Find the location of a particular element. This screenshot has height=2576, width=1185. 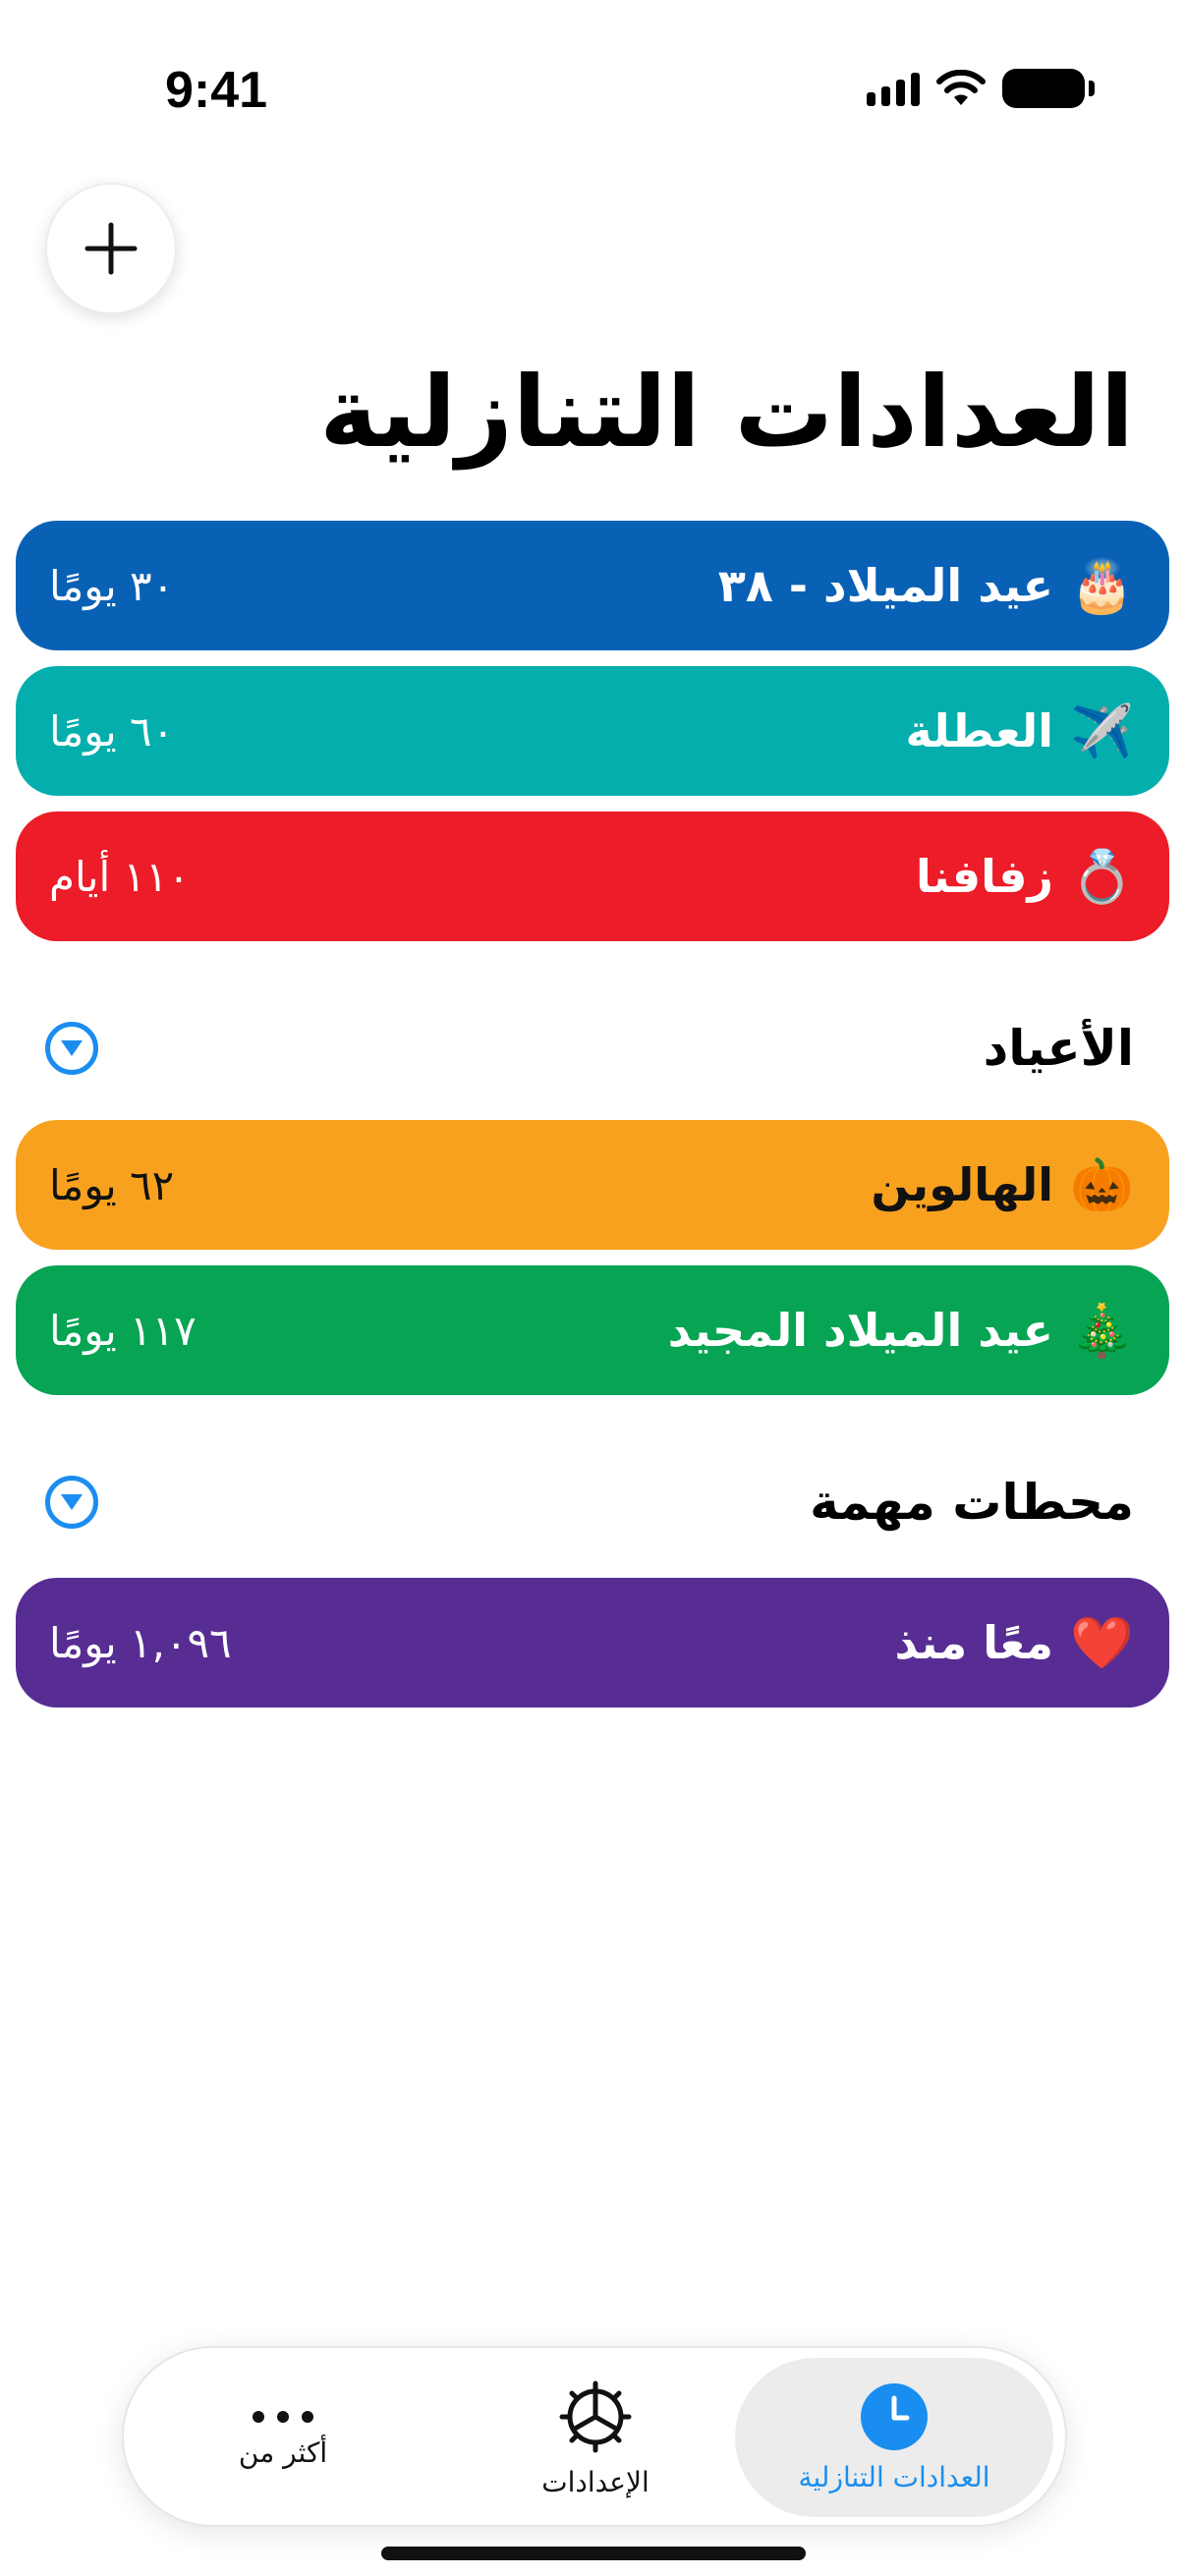

countdown-days: ٦٠ يومًا is located at coordinates (112, 731).